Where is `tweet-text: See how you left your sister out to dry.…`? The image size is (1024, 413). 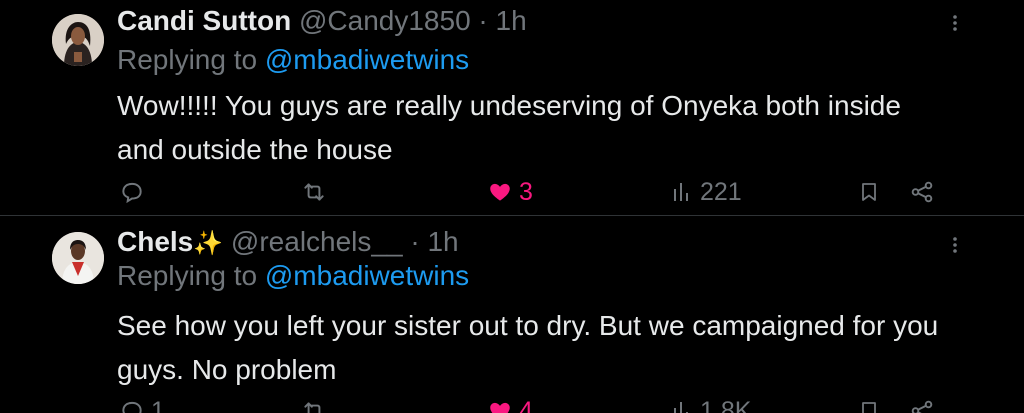 tweet-text: See how you left your sister out to dry.… is located at coordinates (528, 347).